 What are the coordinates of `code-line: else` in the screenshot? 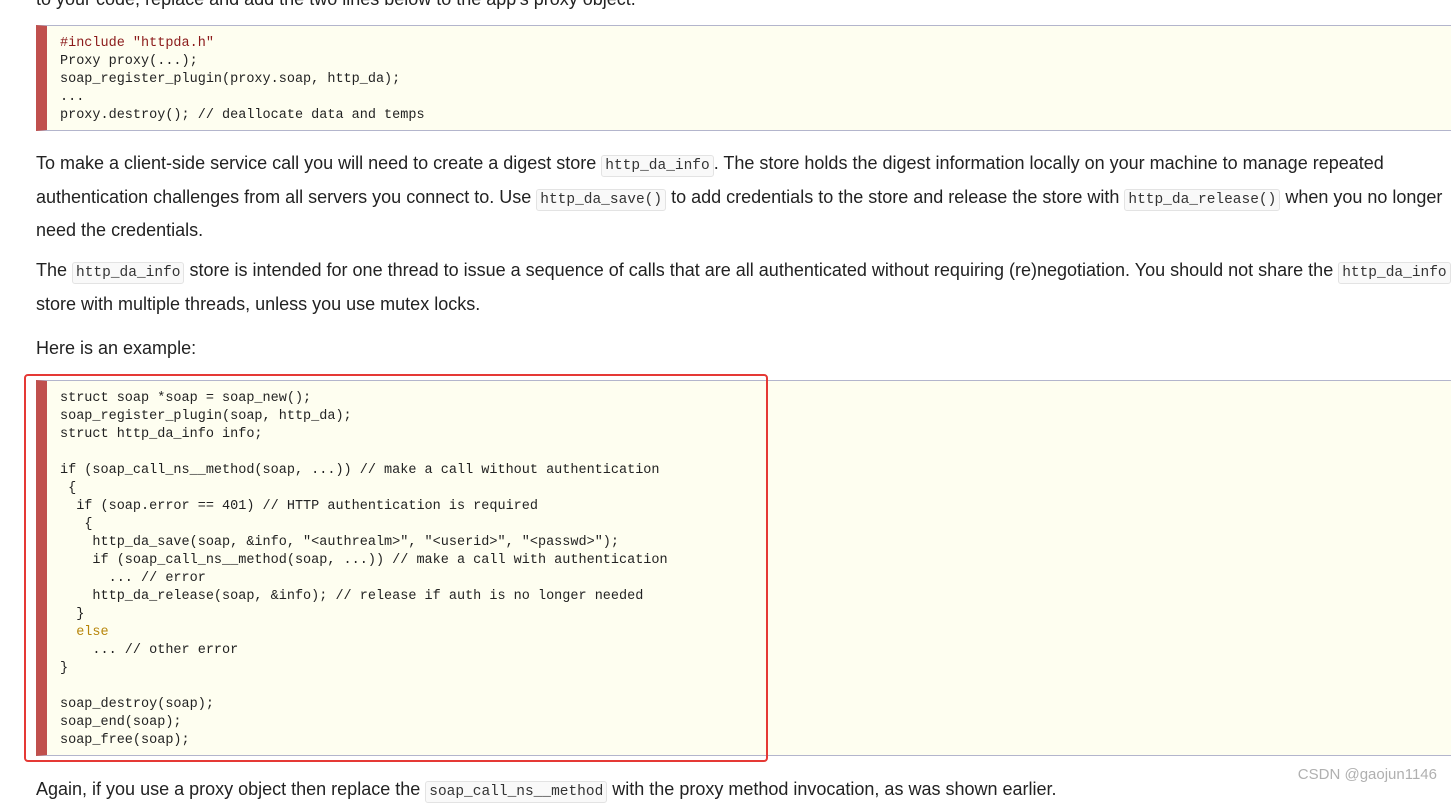 It's located at (92, 632).